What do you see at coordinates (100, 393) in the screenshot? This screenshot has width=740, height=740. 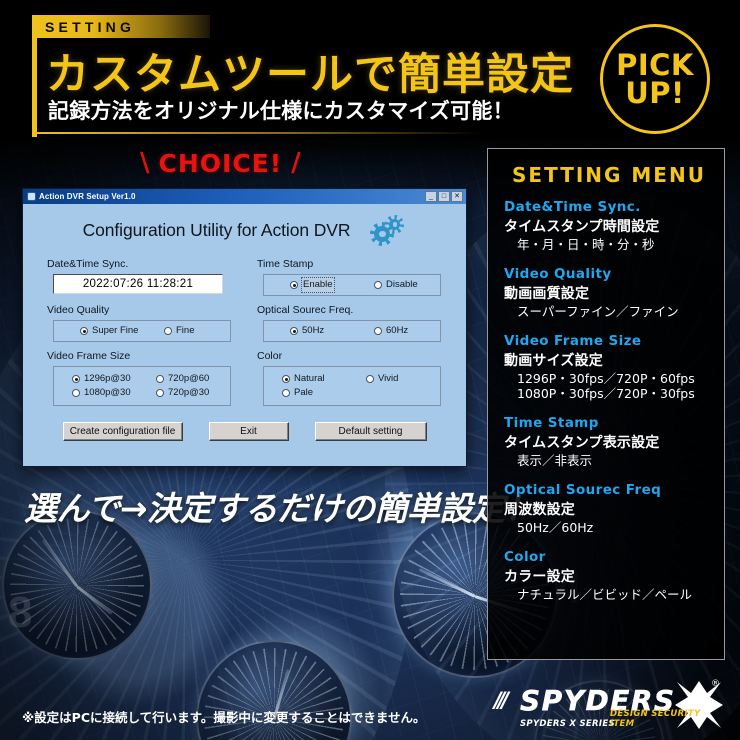 I see `video-frame-size-option-1080p30: 1080p@30` at bounding box center [100, 393].